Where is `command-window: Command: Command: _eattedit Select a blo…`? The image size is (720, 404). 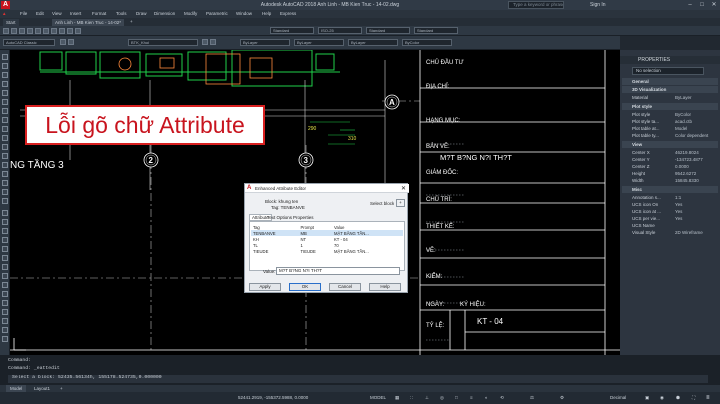 command-window: Command: Command: _eattedit Select a blo… is located at coordinates (360, 370).